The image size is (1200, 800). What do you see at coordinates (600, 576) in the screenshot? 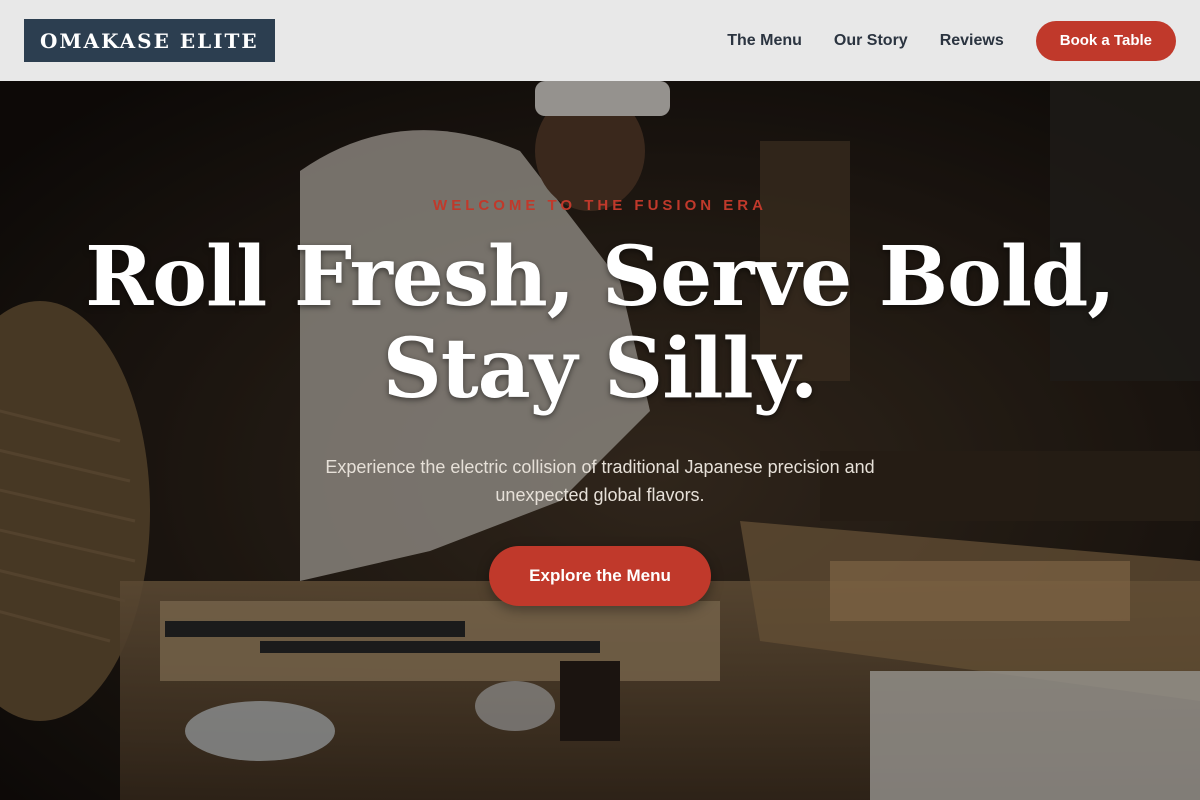
I see `explore-menu-button: Explore the Menu` at bounding box center [600, 576].